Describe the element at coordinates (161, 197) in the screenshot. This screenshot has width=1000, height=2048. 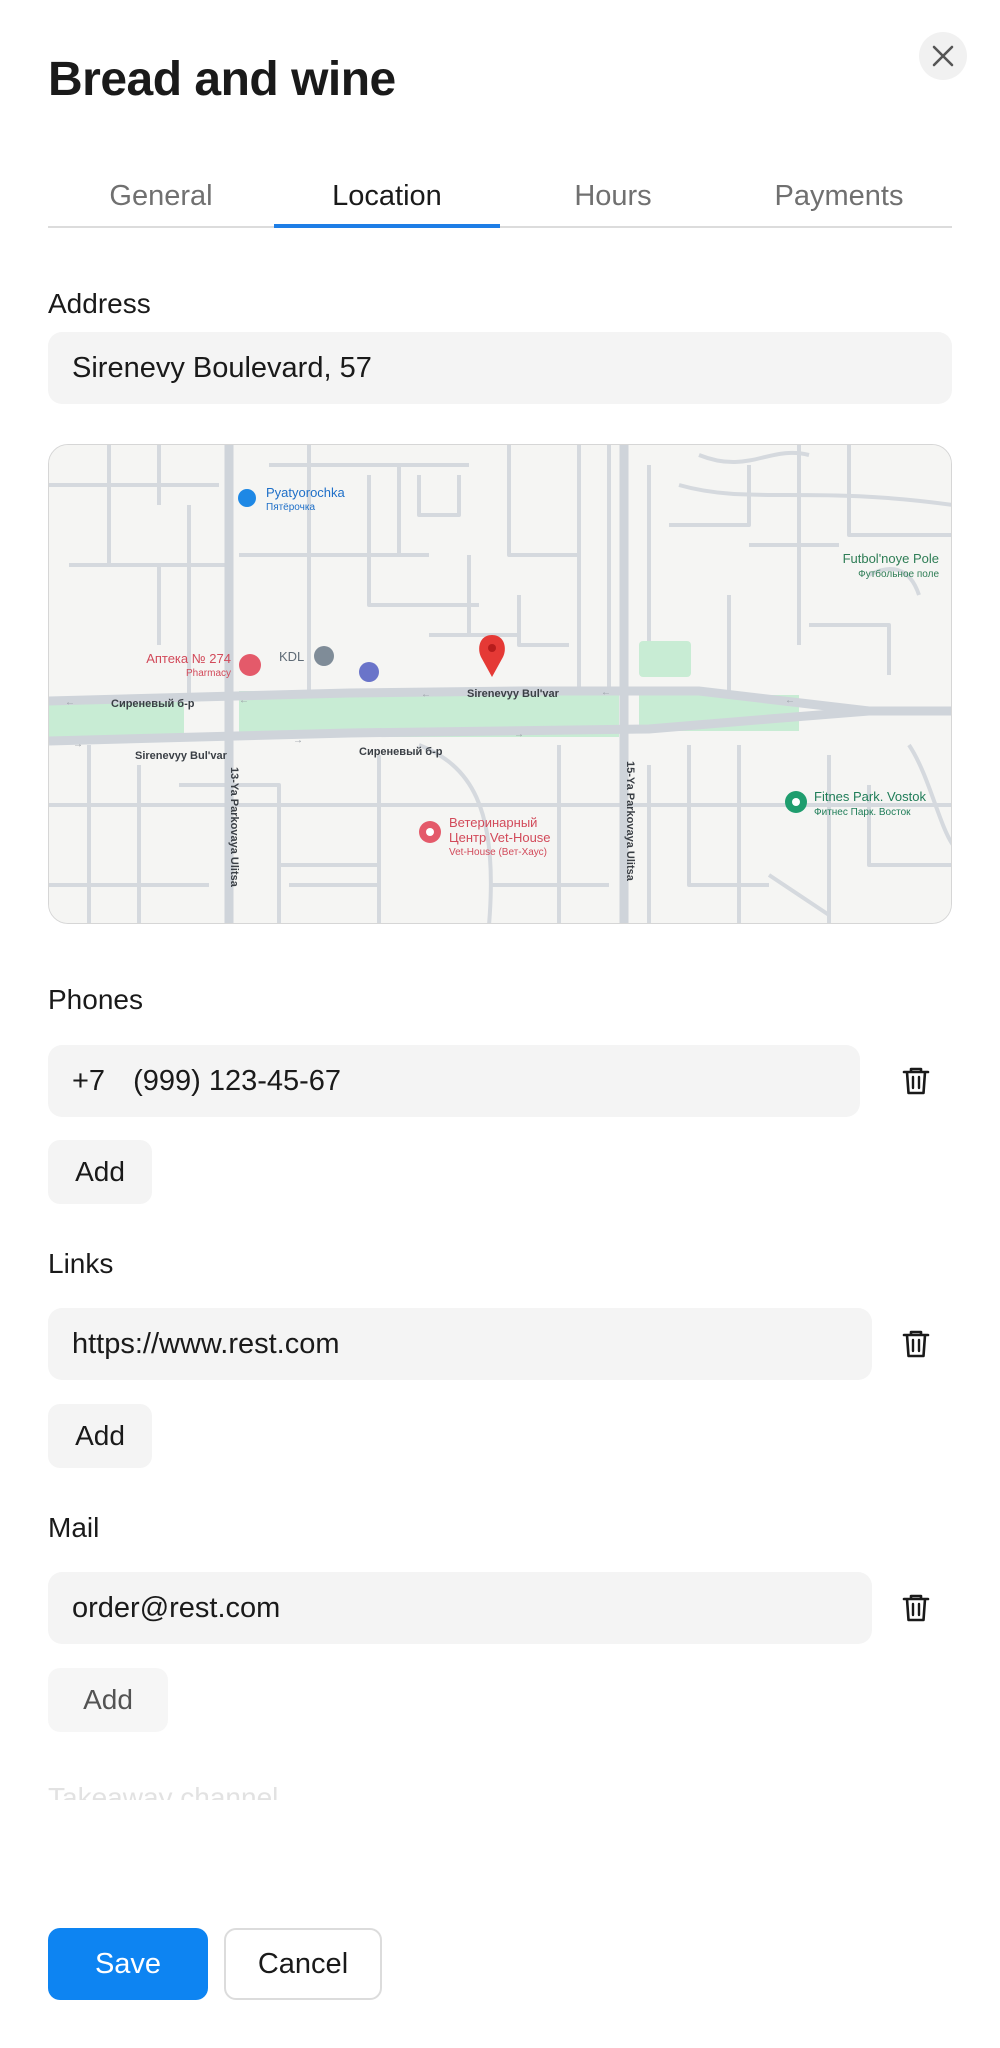
I see `tab-general: General` at that location.